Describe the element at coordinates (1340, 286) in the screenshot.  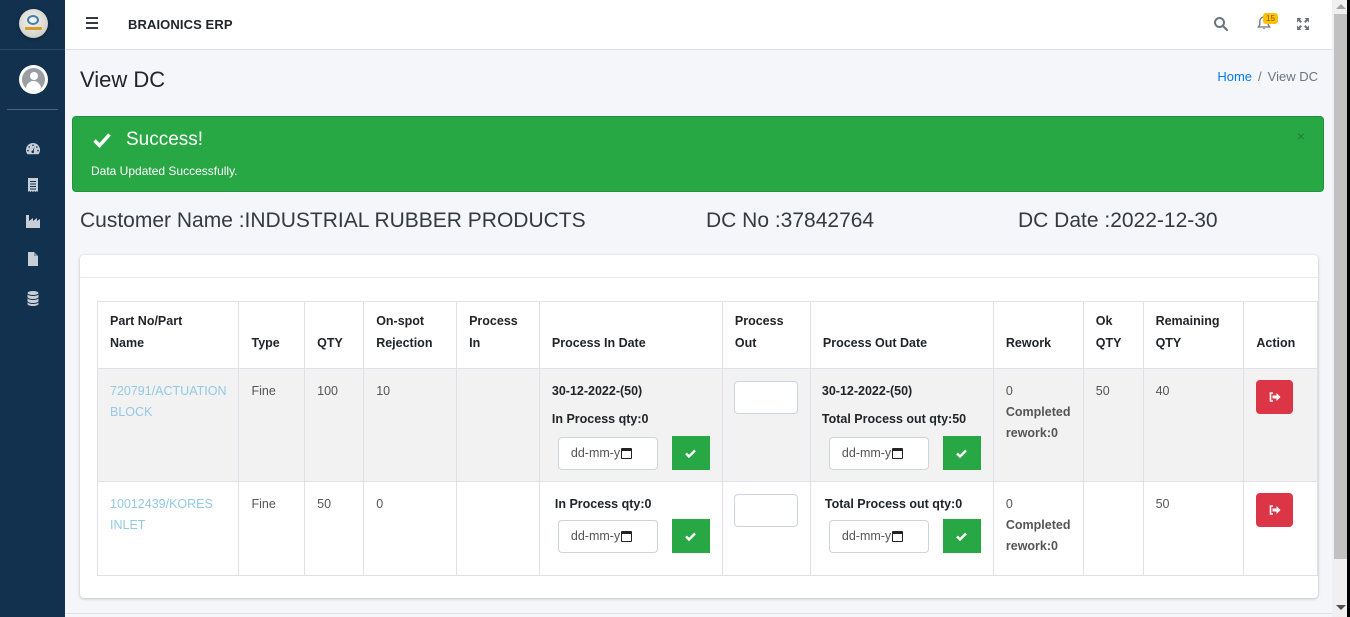
I see `scrollbar-thumb` at that location.